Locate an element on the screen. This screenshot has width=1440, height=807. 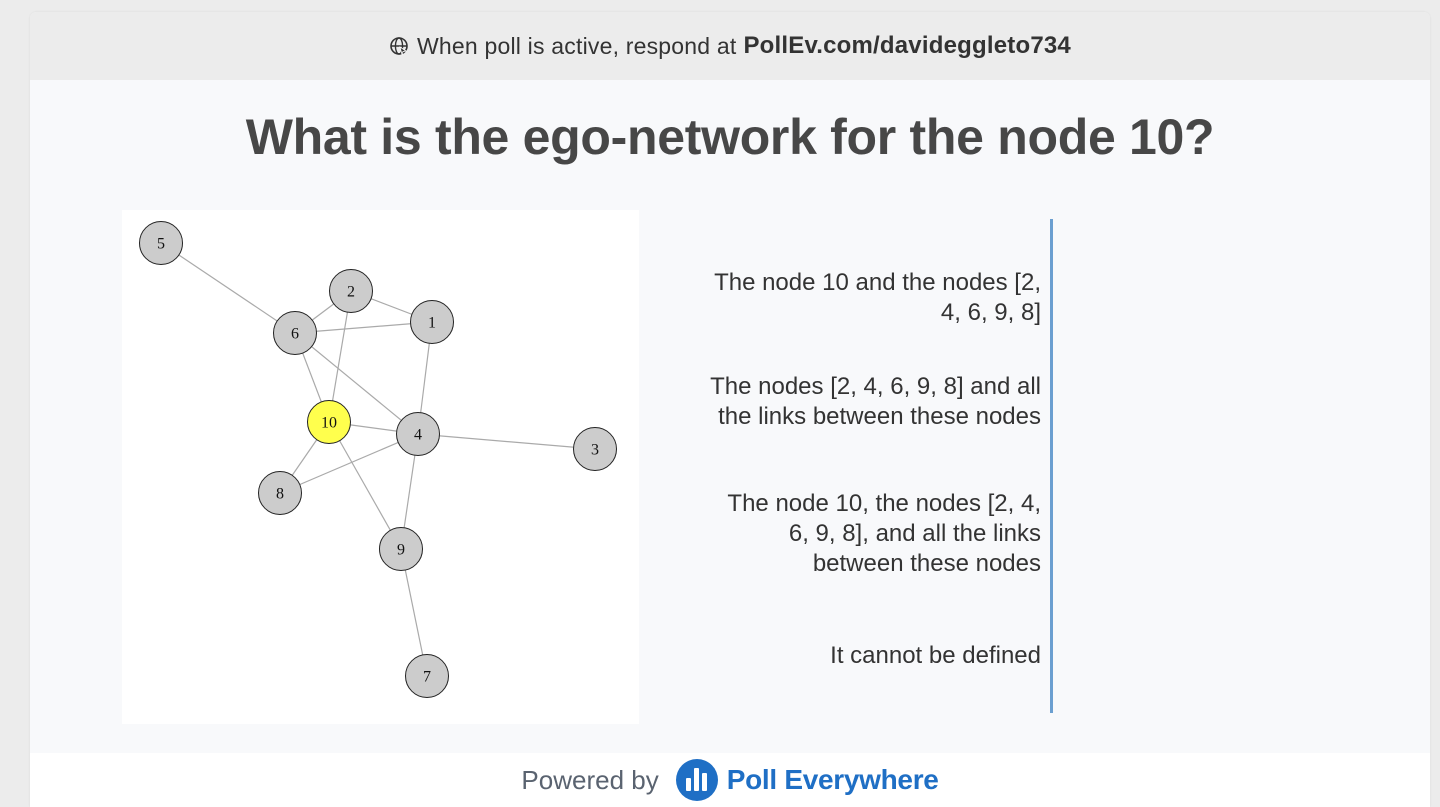
graph-node-label-8: 8 is located at coordinates (280, 494).